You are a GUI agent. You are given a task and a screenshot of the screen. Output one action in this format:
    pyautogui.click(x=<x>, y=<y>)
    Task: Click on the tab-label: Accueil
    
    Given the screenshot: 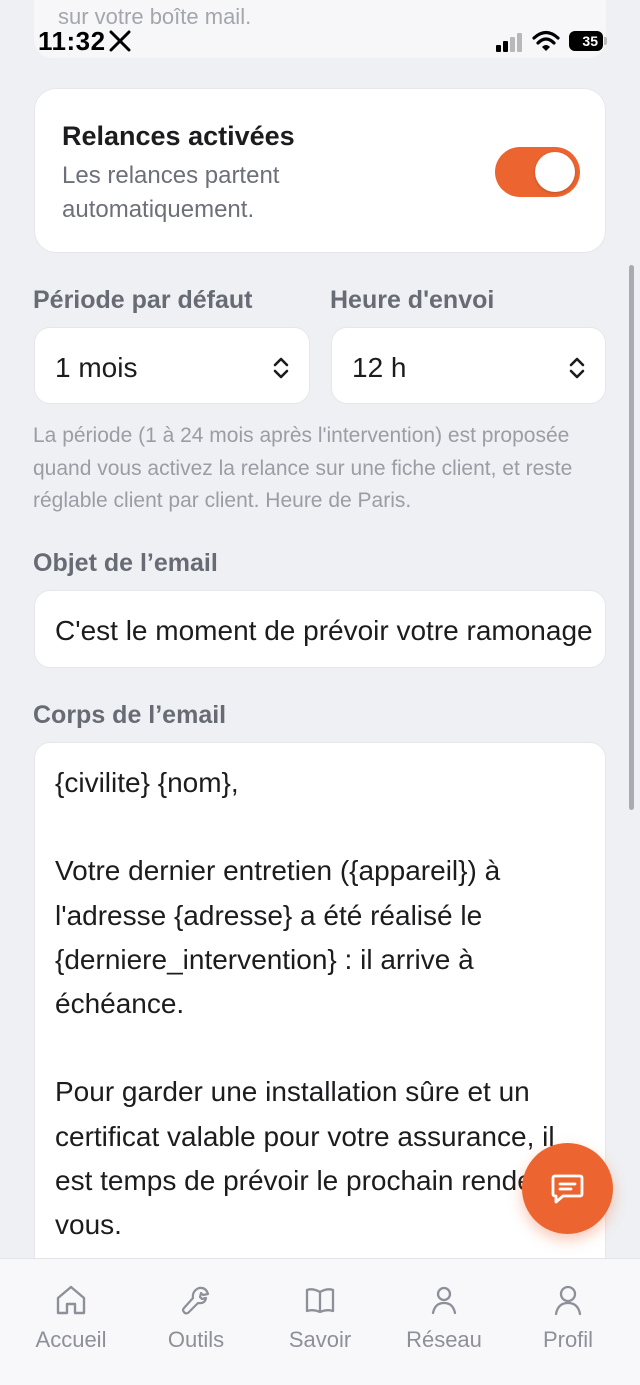 What is the action you would take?
    pyautogui.click(x=71, y=1339)
    